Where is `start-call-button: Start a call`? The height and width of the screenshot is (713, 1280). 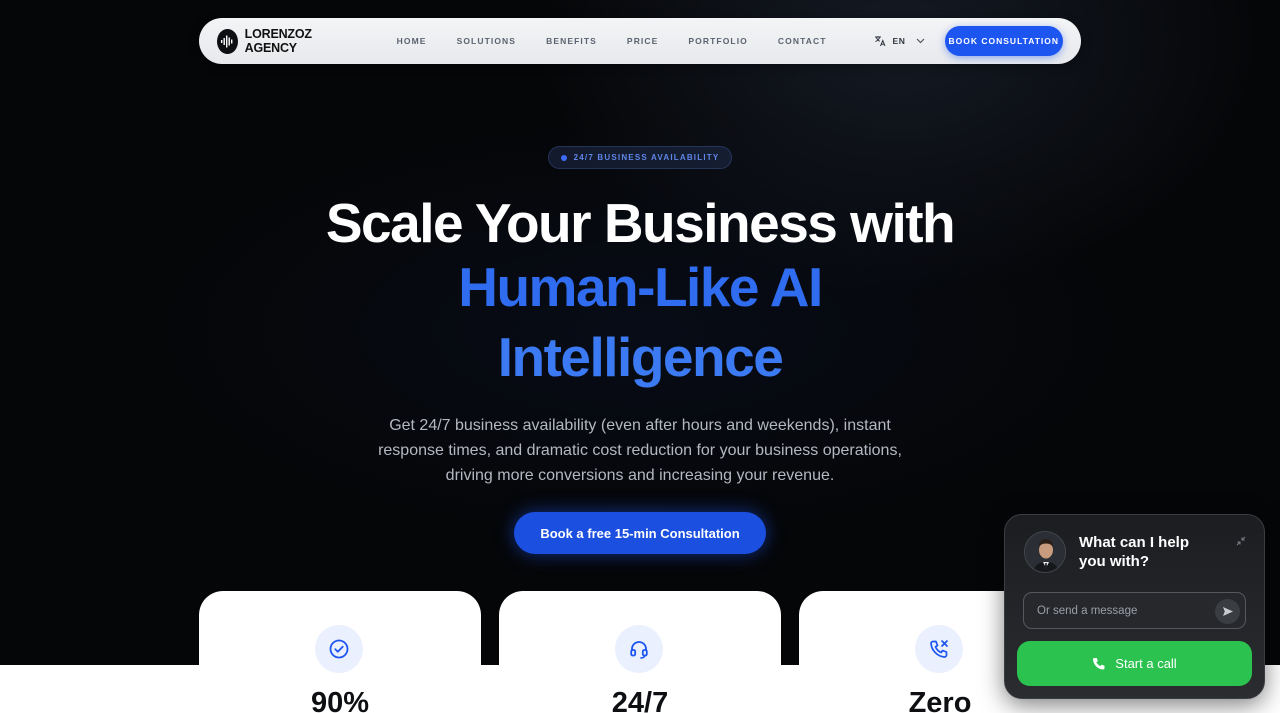 start-call-button: Start a call is located at coordinates (1134, 663).